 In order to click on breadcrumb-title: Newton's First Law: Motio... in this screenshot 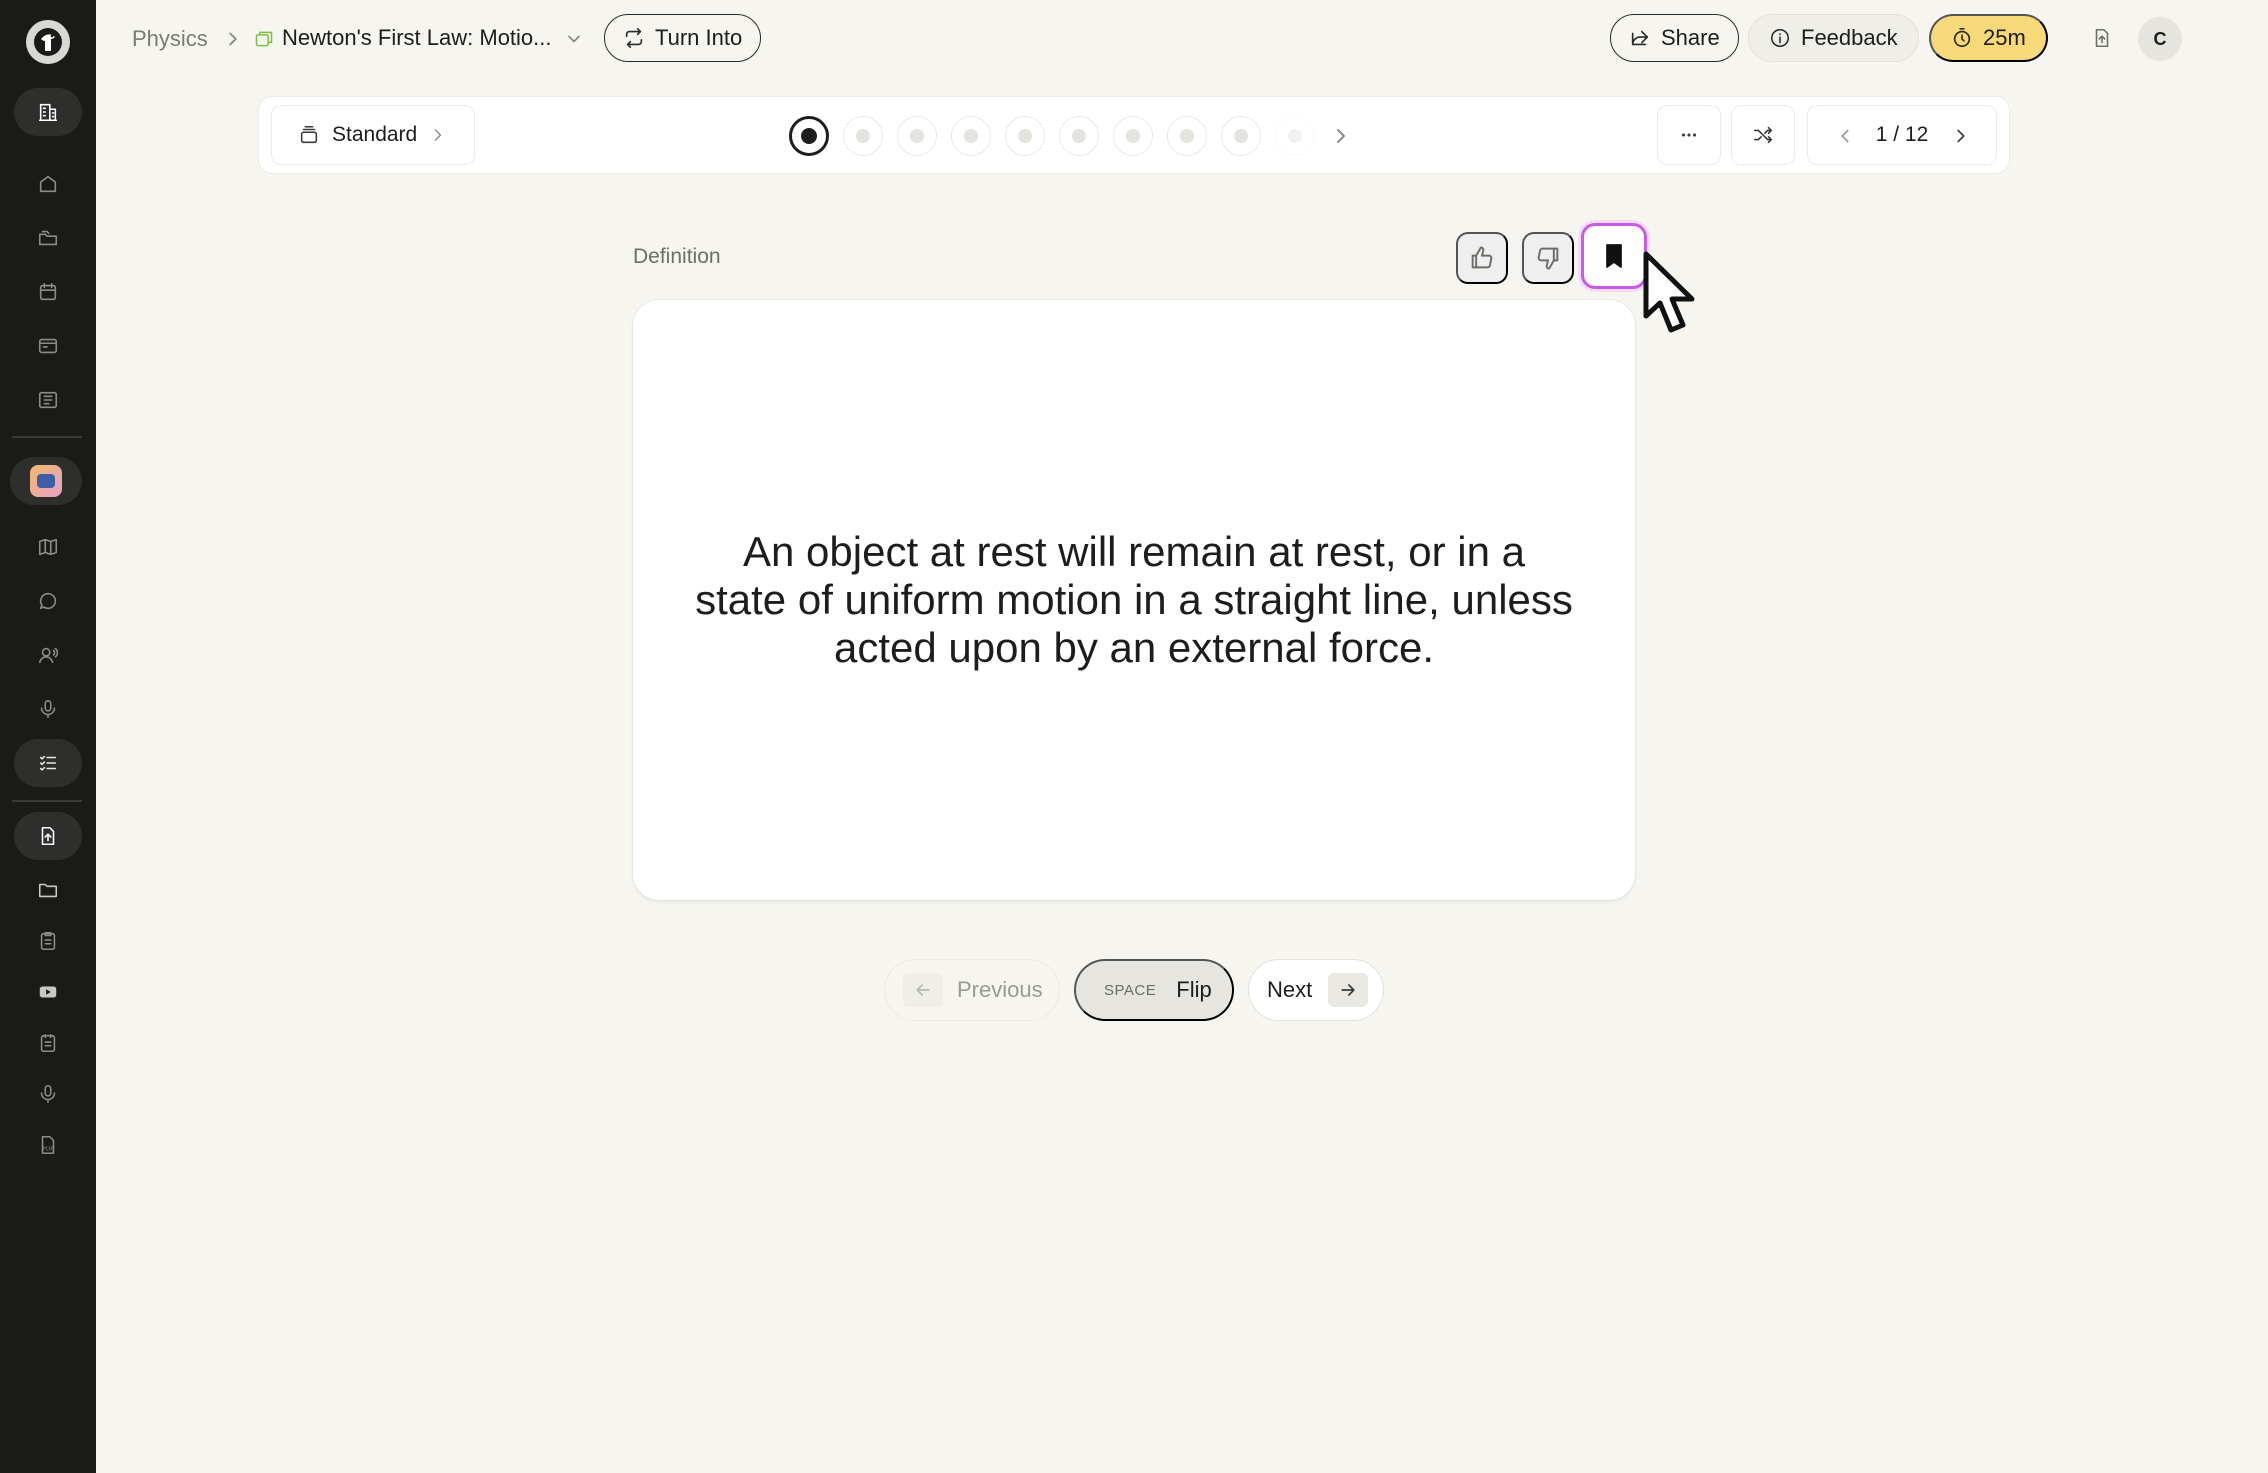, I will do `click(417, 38)`.